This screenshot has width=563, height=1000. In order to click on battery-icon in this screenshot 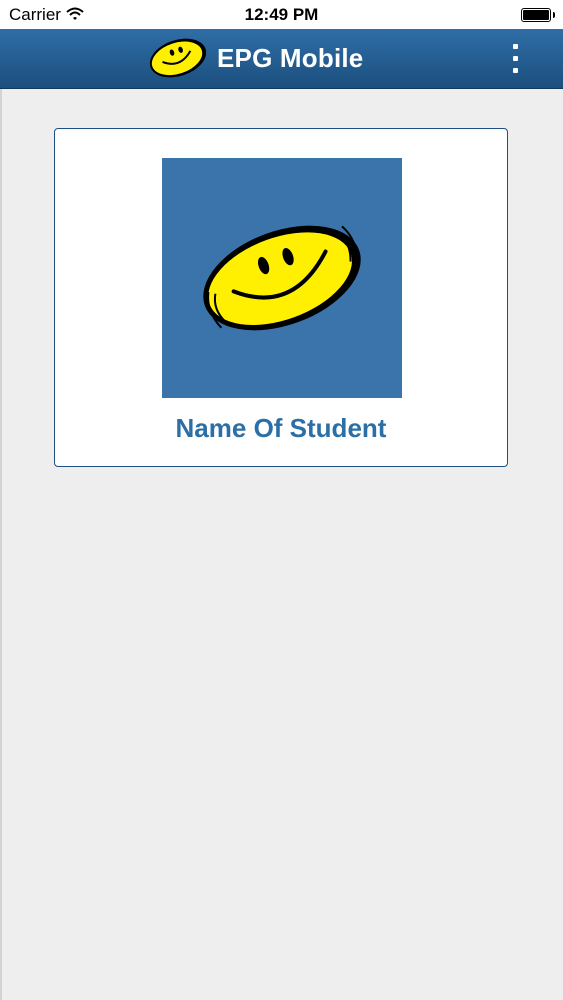, I will do `click(538, 15)`.